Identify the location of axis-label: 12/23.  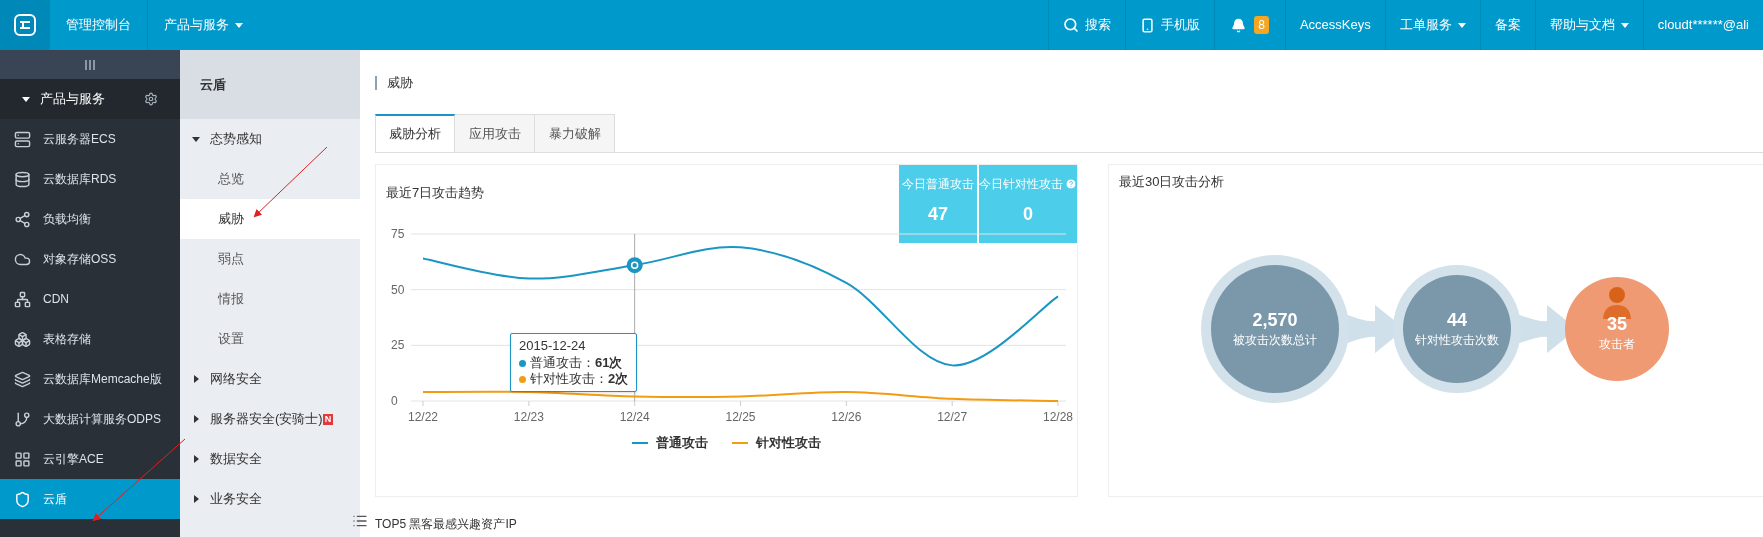
(528, 417).